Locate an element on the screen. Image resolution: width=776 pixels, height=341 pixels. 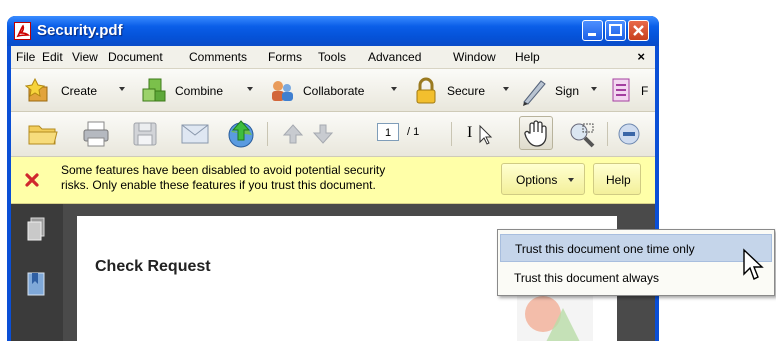
combine-dropdown-arrow is located at coordinates (250, 89).